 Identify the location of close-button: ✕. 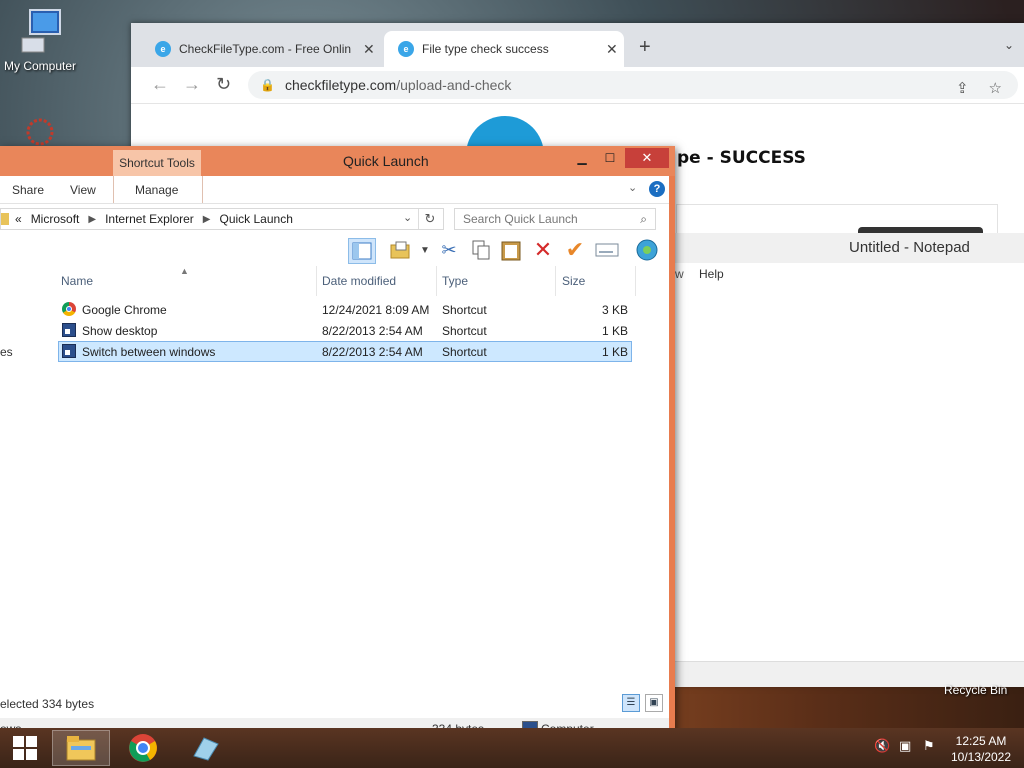
(647, 158).